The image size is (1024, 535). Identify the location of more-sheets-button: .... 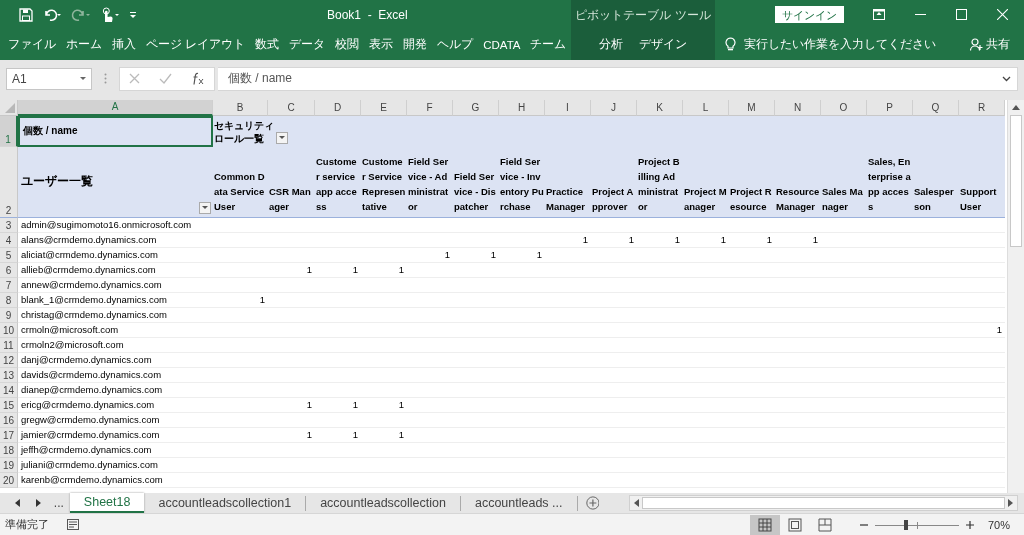
(58, 503).